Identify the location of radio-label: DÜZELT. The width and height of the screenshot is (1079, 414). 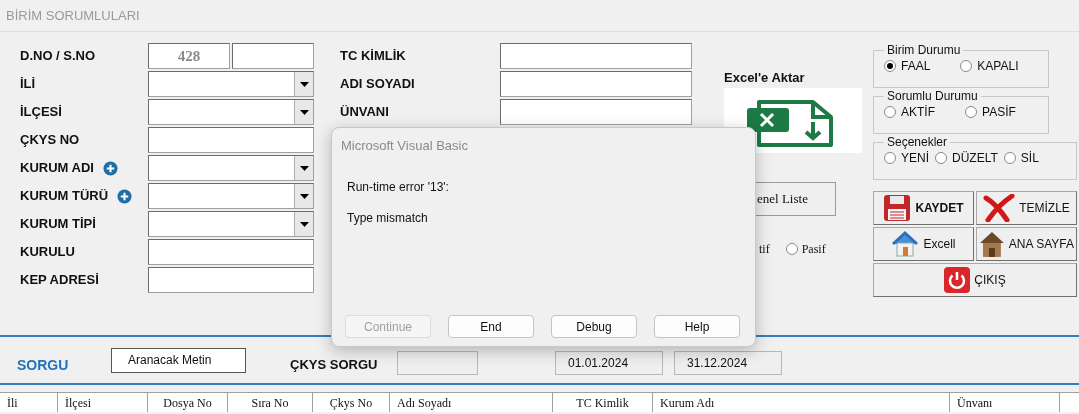
(975, 158).